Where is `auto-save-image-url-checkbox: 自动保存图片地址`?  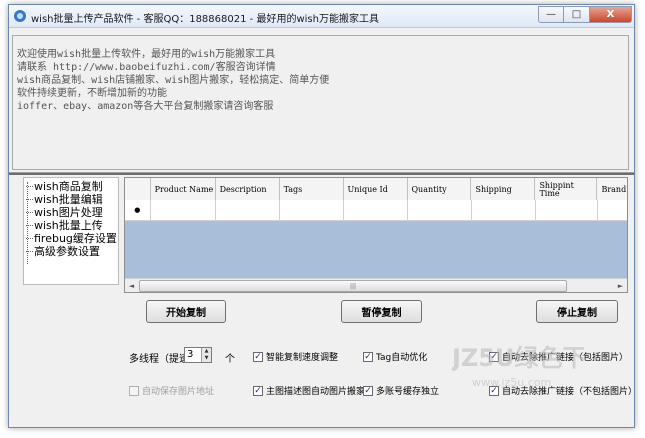 auto-save-image-url-checkbox: 自动保存图片地址 is located at coordinates (171, 390).